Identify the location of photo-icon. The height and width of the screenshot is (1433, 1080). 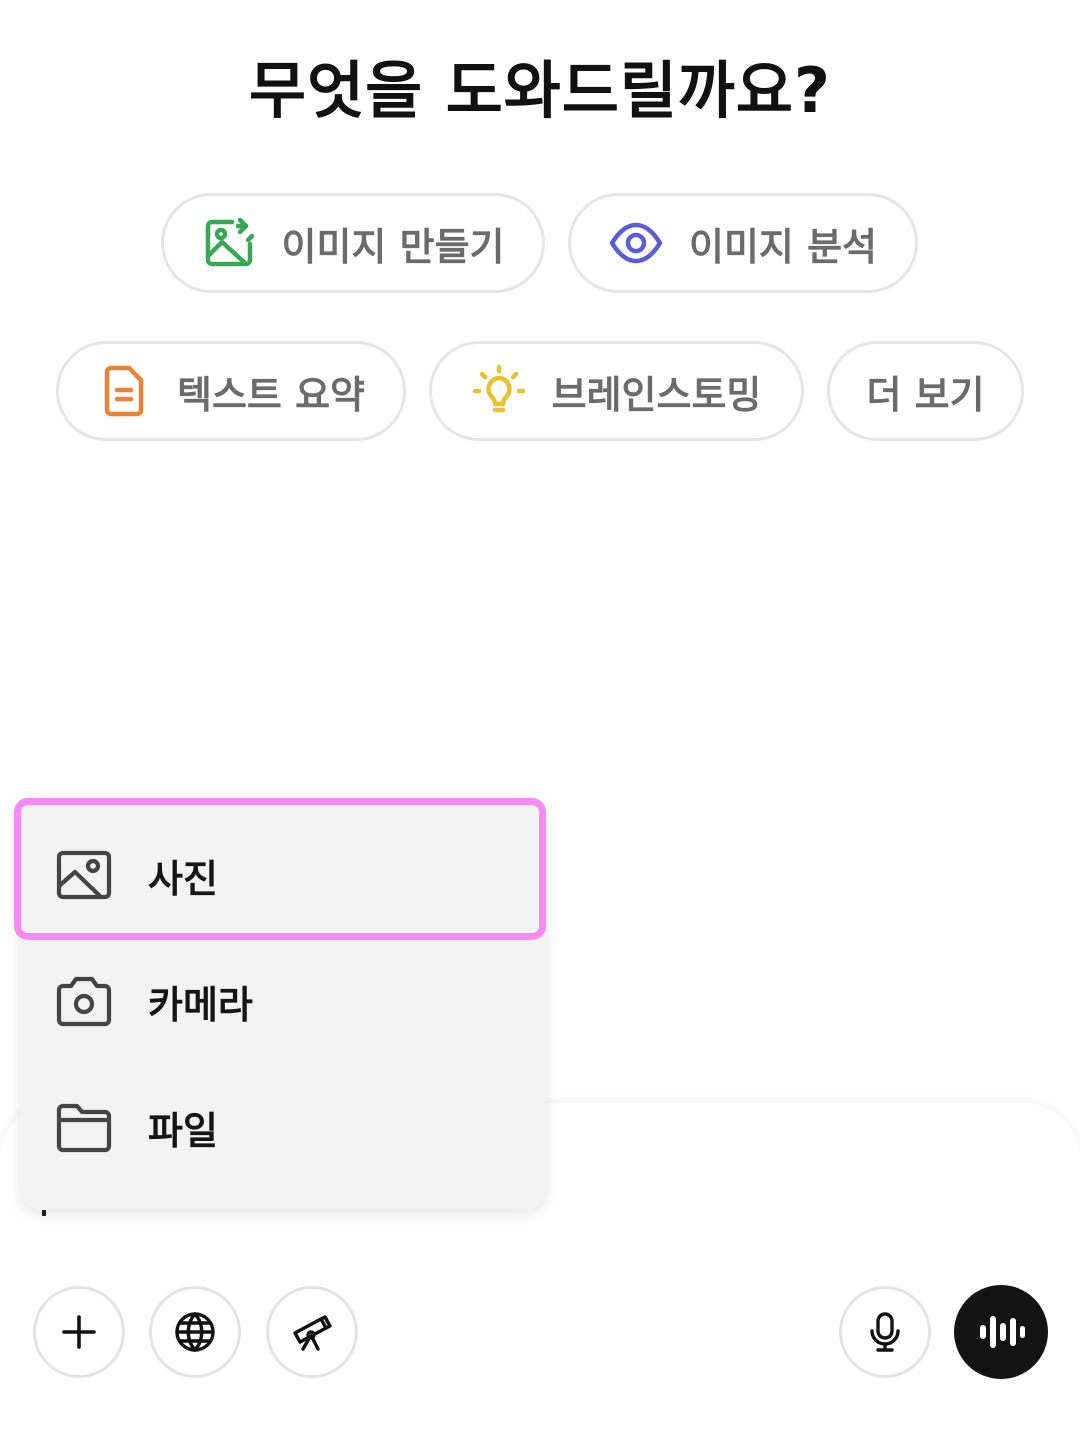
(84, 875).